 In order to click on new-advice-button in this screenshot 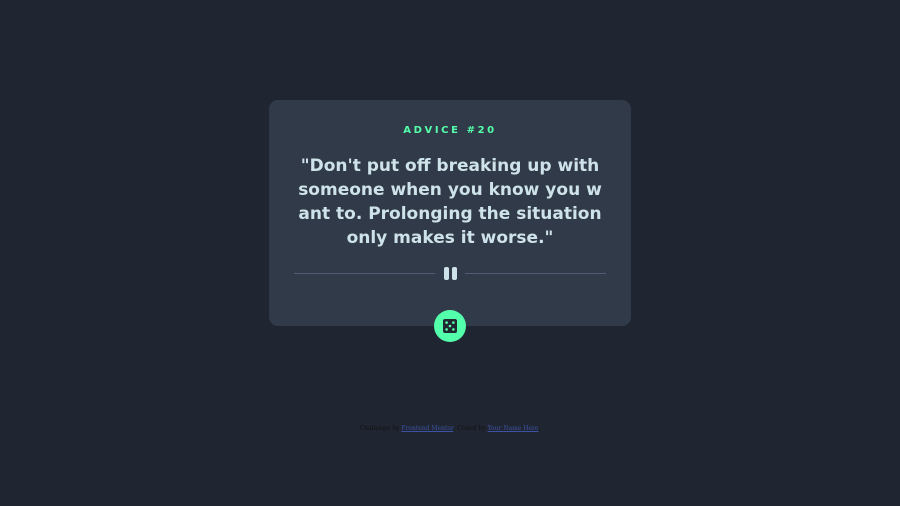, I will do `click(450, 326)`.